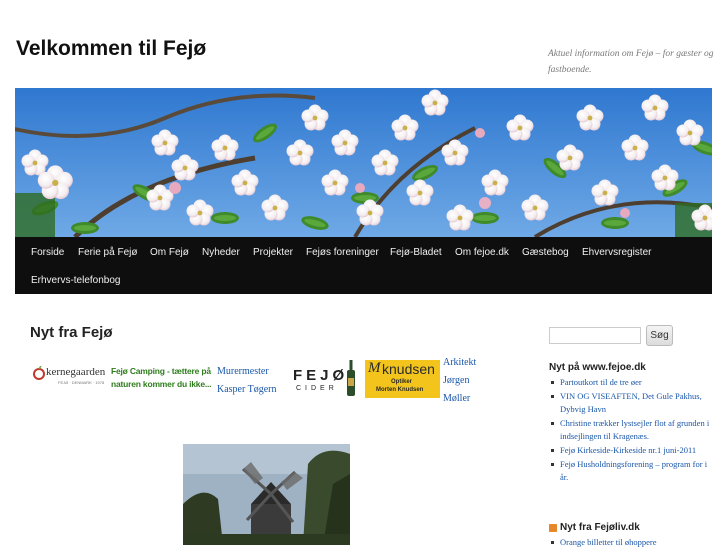  What do you see at coordinates (342, 252) in the screenshot?
I see `nav-item-foreninger: Fejøs foreninger` at bounding box center [342, 252].